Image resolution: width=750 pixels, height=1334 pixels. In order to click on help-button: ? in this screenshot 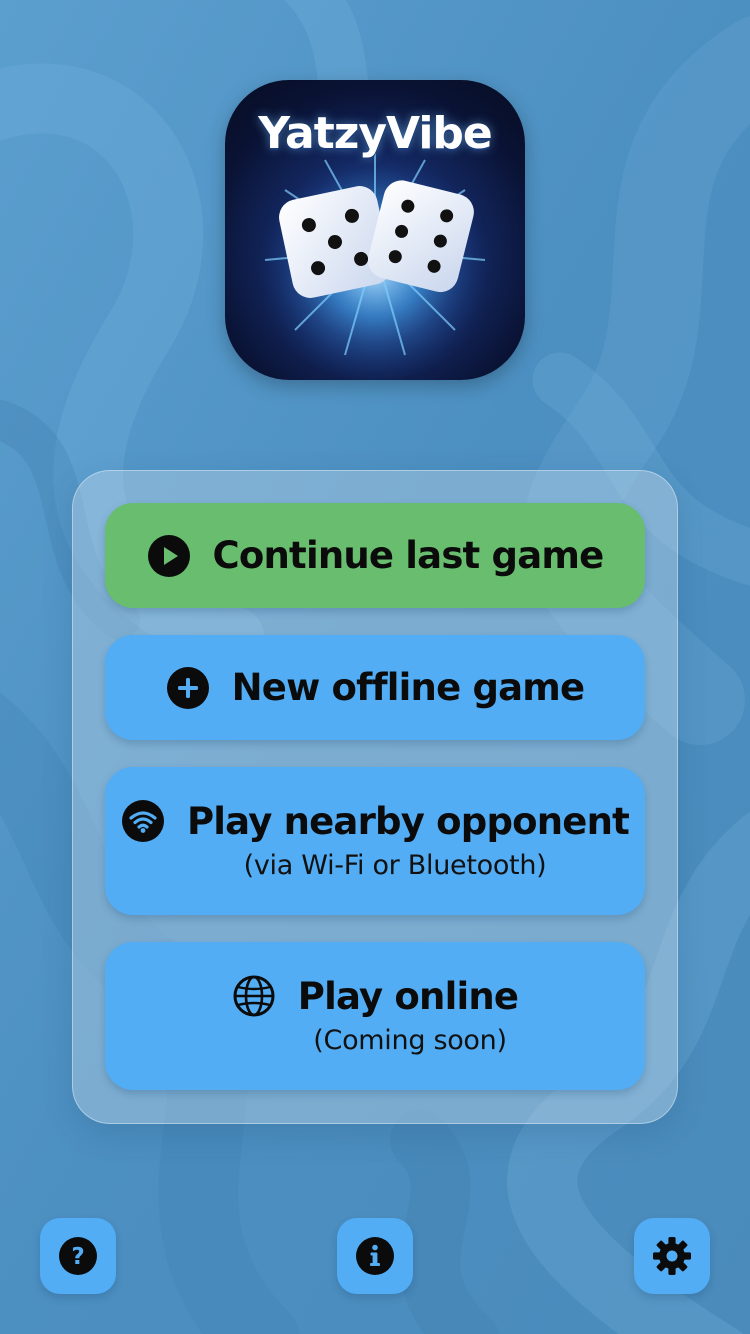, I will do `click(78, 1256)`.